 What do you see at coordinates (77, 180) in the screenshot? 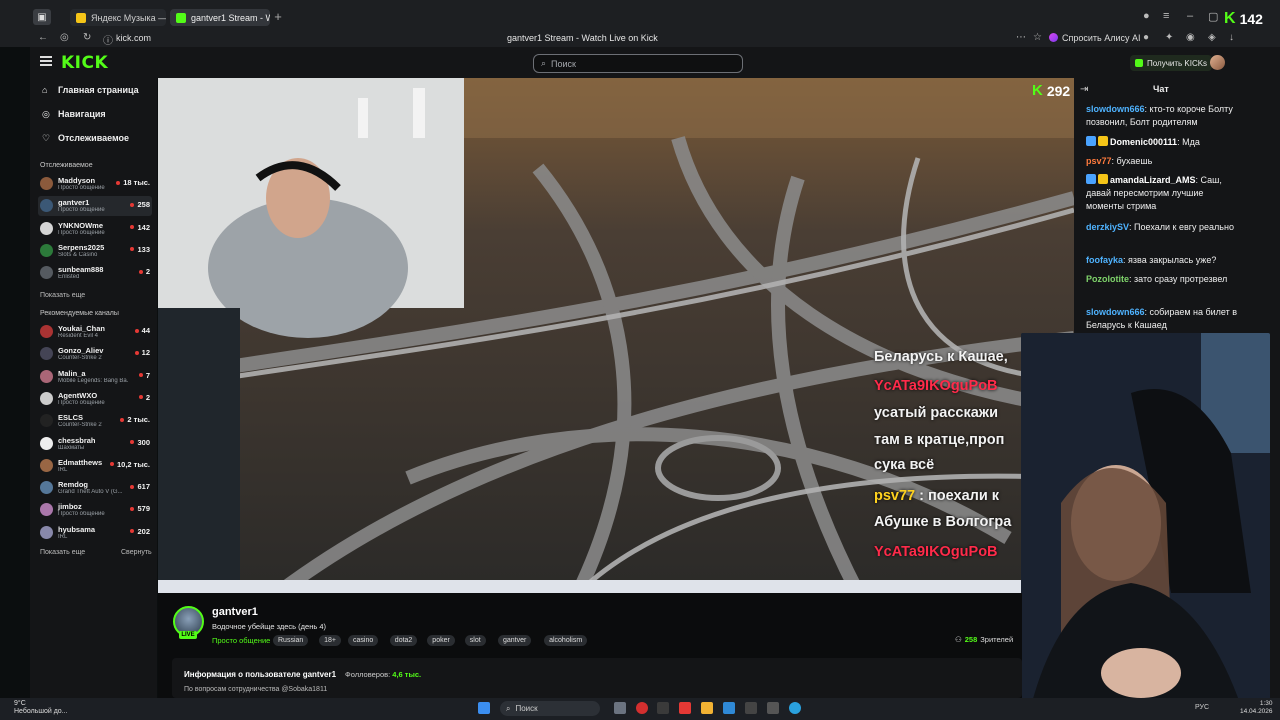
I see `channel-name: Maddyson` at bounding box center [77, 180].